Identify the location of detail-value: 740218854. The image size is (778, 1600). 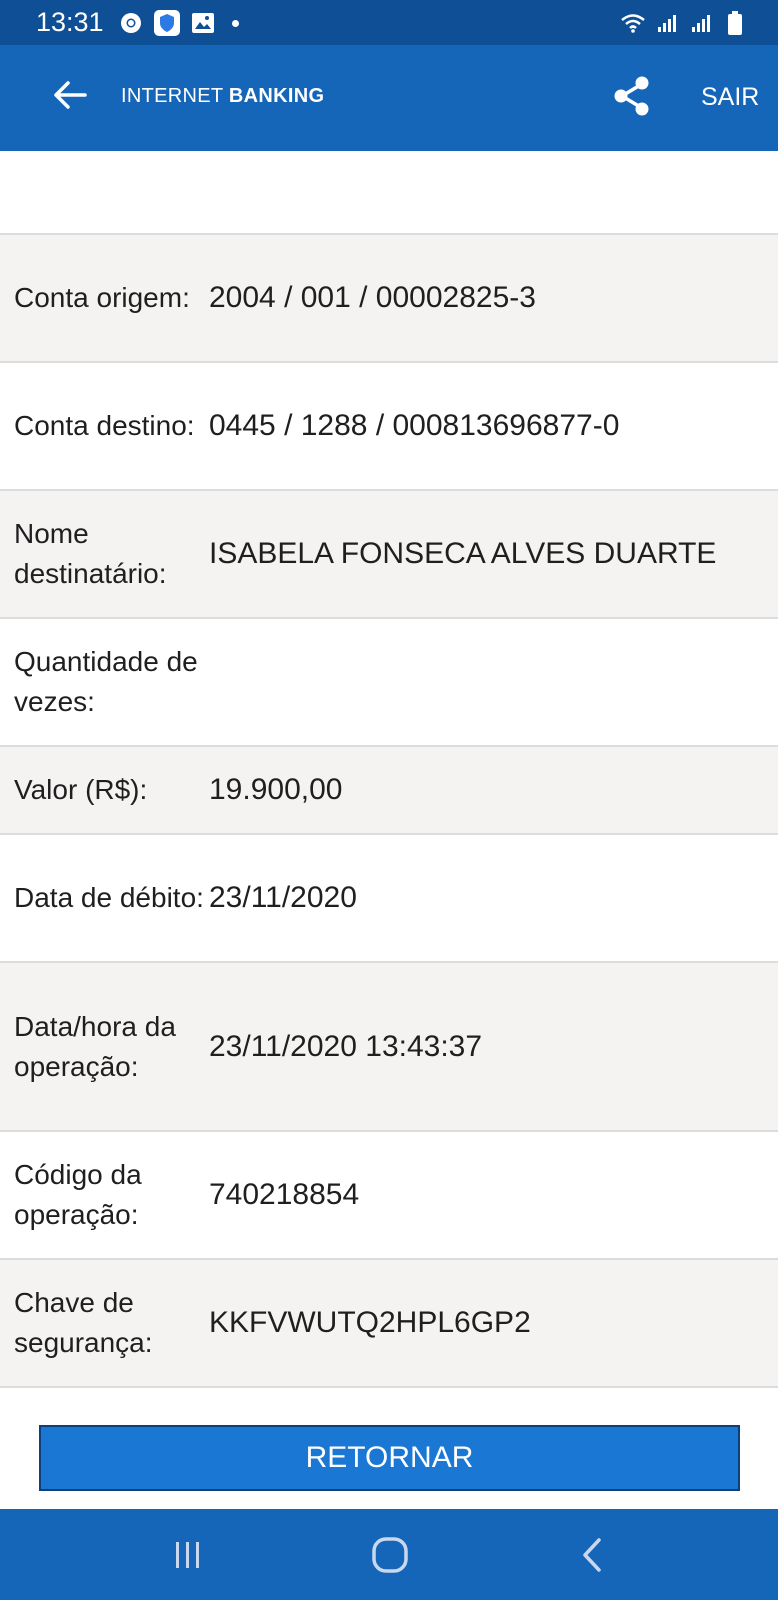
(284, 1194).